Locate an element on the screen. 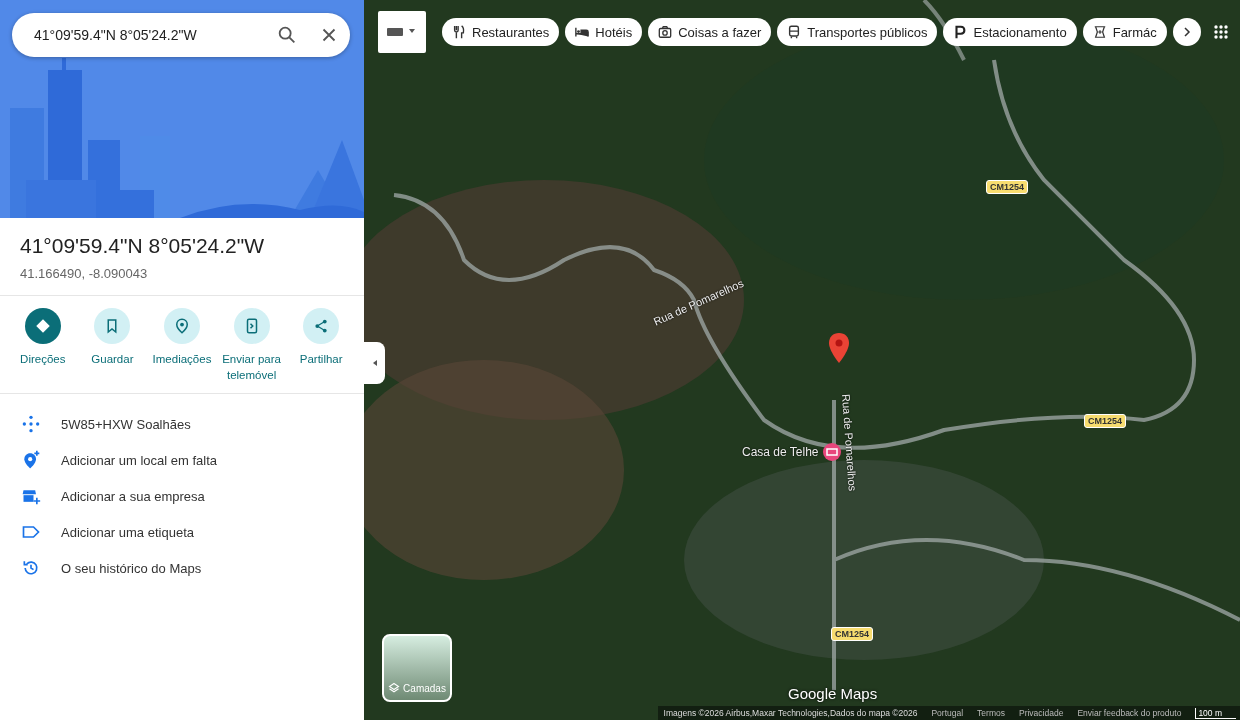 Image resolution: width=1240 pixels, height=720 pixels. nearby-button is located at coordinates (182, 326).